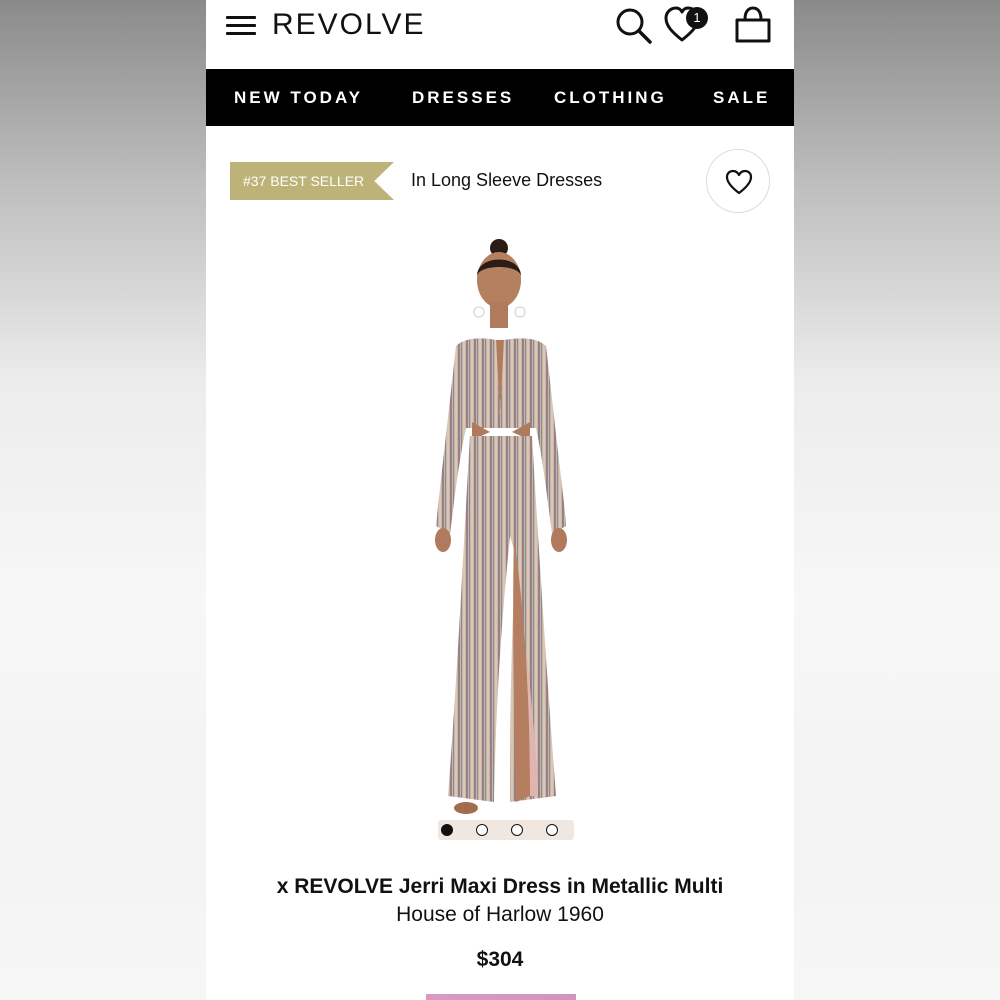 The image size is (1000, 1000). Describe the element at coordinates (506, 180) in the screenshot. I see `bestseller-category-link: In Long Sleeve Dresses` at that location.